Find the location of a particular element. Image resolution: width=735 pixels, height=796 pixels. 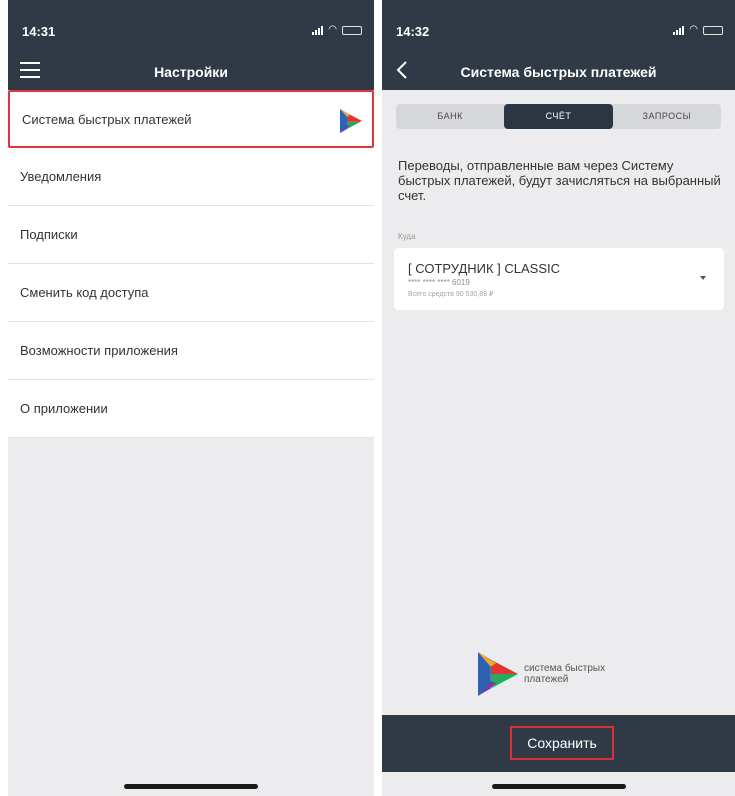

settings-item-label: О приложении is located at coordinates (64, 408).